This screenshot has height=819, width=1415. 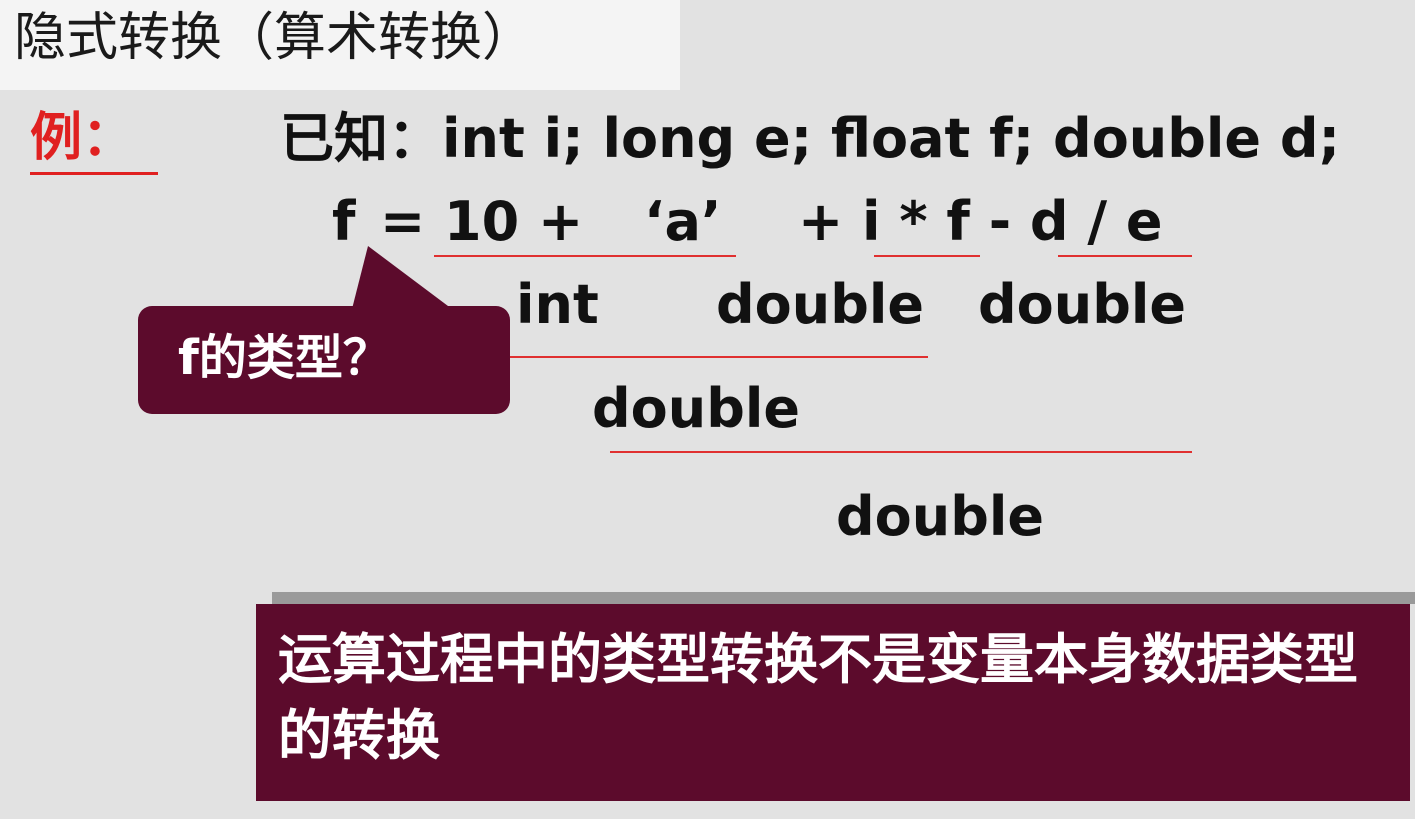 What do you see at coordinates (818, 697) in the screenshot?
I see `note-text: 运算过程中的类型转换不是变量本身数据类型的转换` at bounding box center [818, 697].